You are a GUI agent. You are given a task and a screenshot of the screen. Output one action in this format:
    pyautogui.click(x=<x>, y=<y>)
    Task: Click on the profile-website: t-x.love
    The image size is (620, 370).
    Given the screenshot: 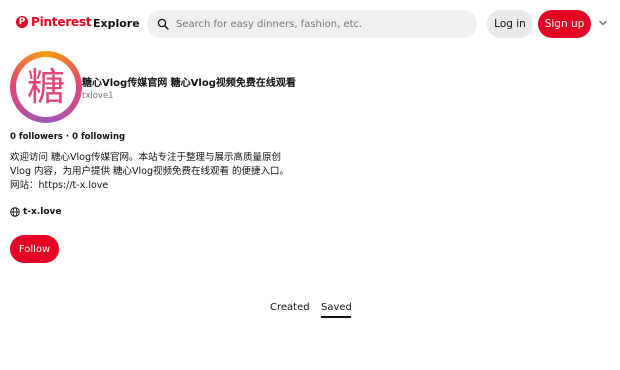 What is the action you would take?
    pyautogui.click(x=36, y=212)
    